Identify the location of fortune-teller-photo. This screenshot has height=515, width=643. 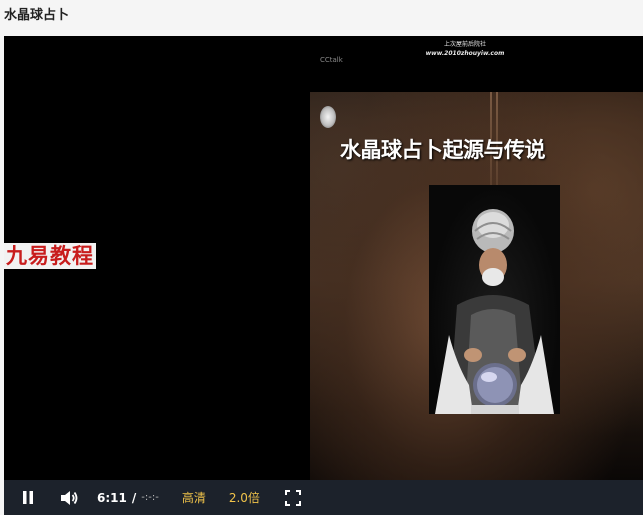
(494, 299).